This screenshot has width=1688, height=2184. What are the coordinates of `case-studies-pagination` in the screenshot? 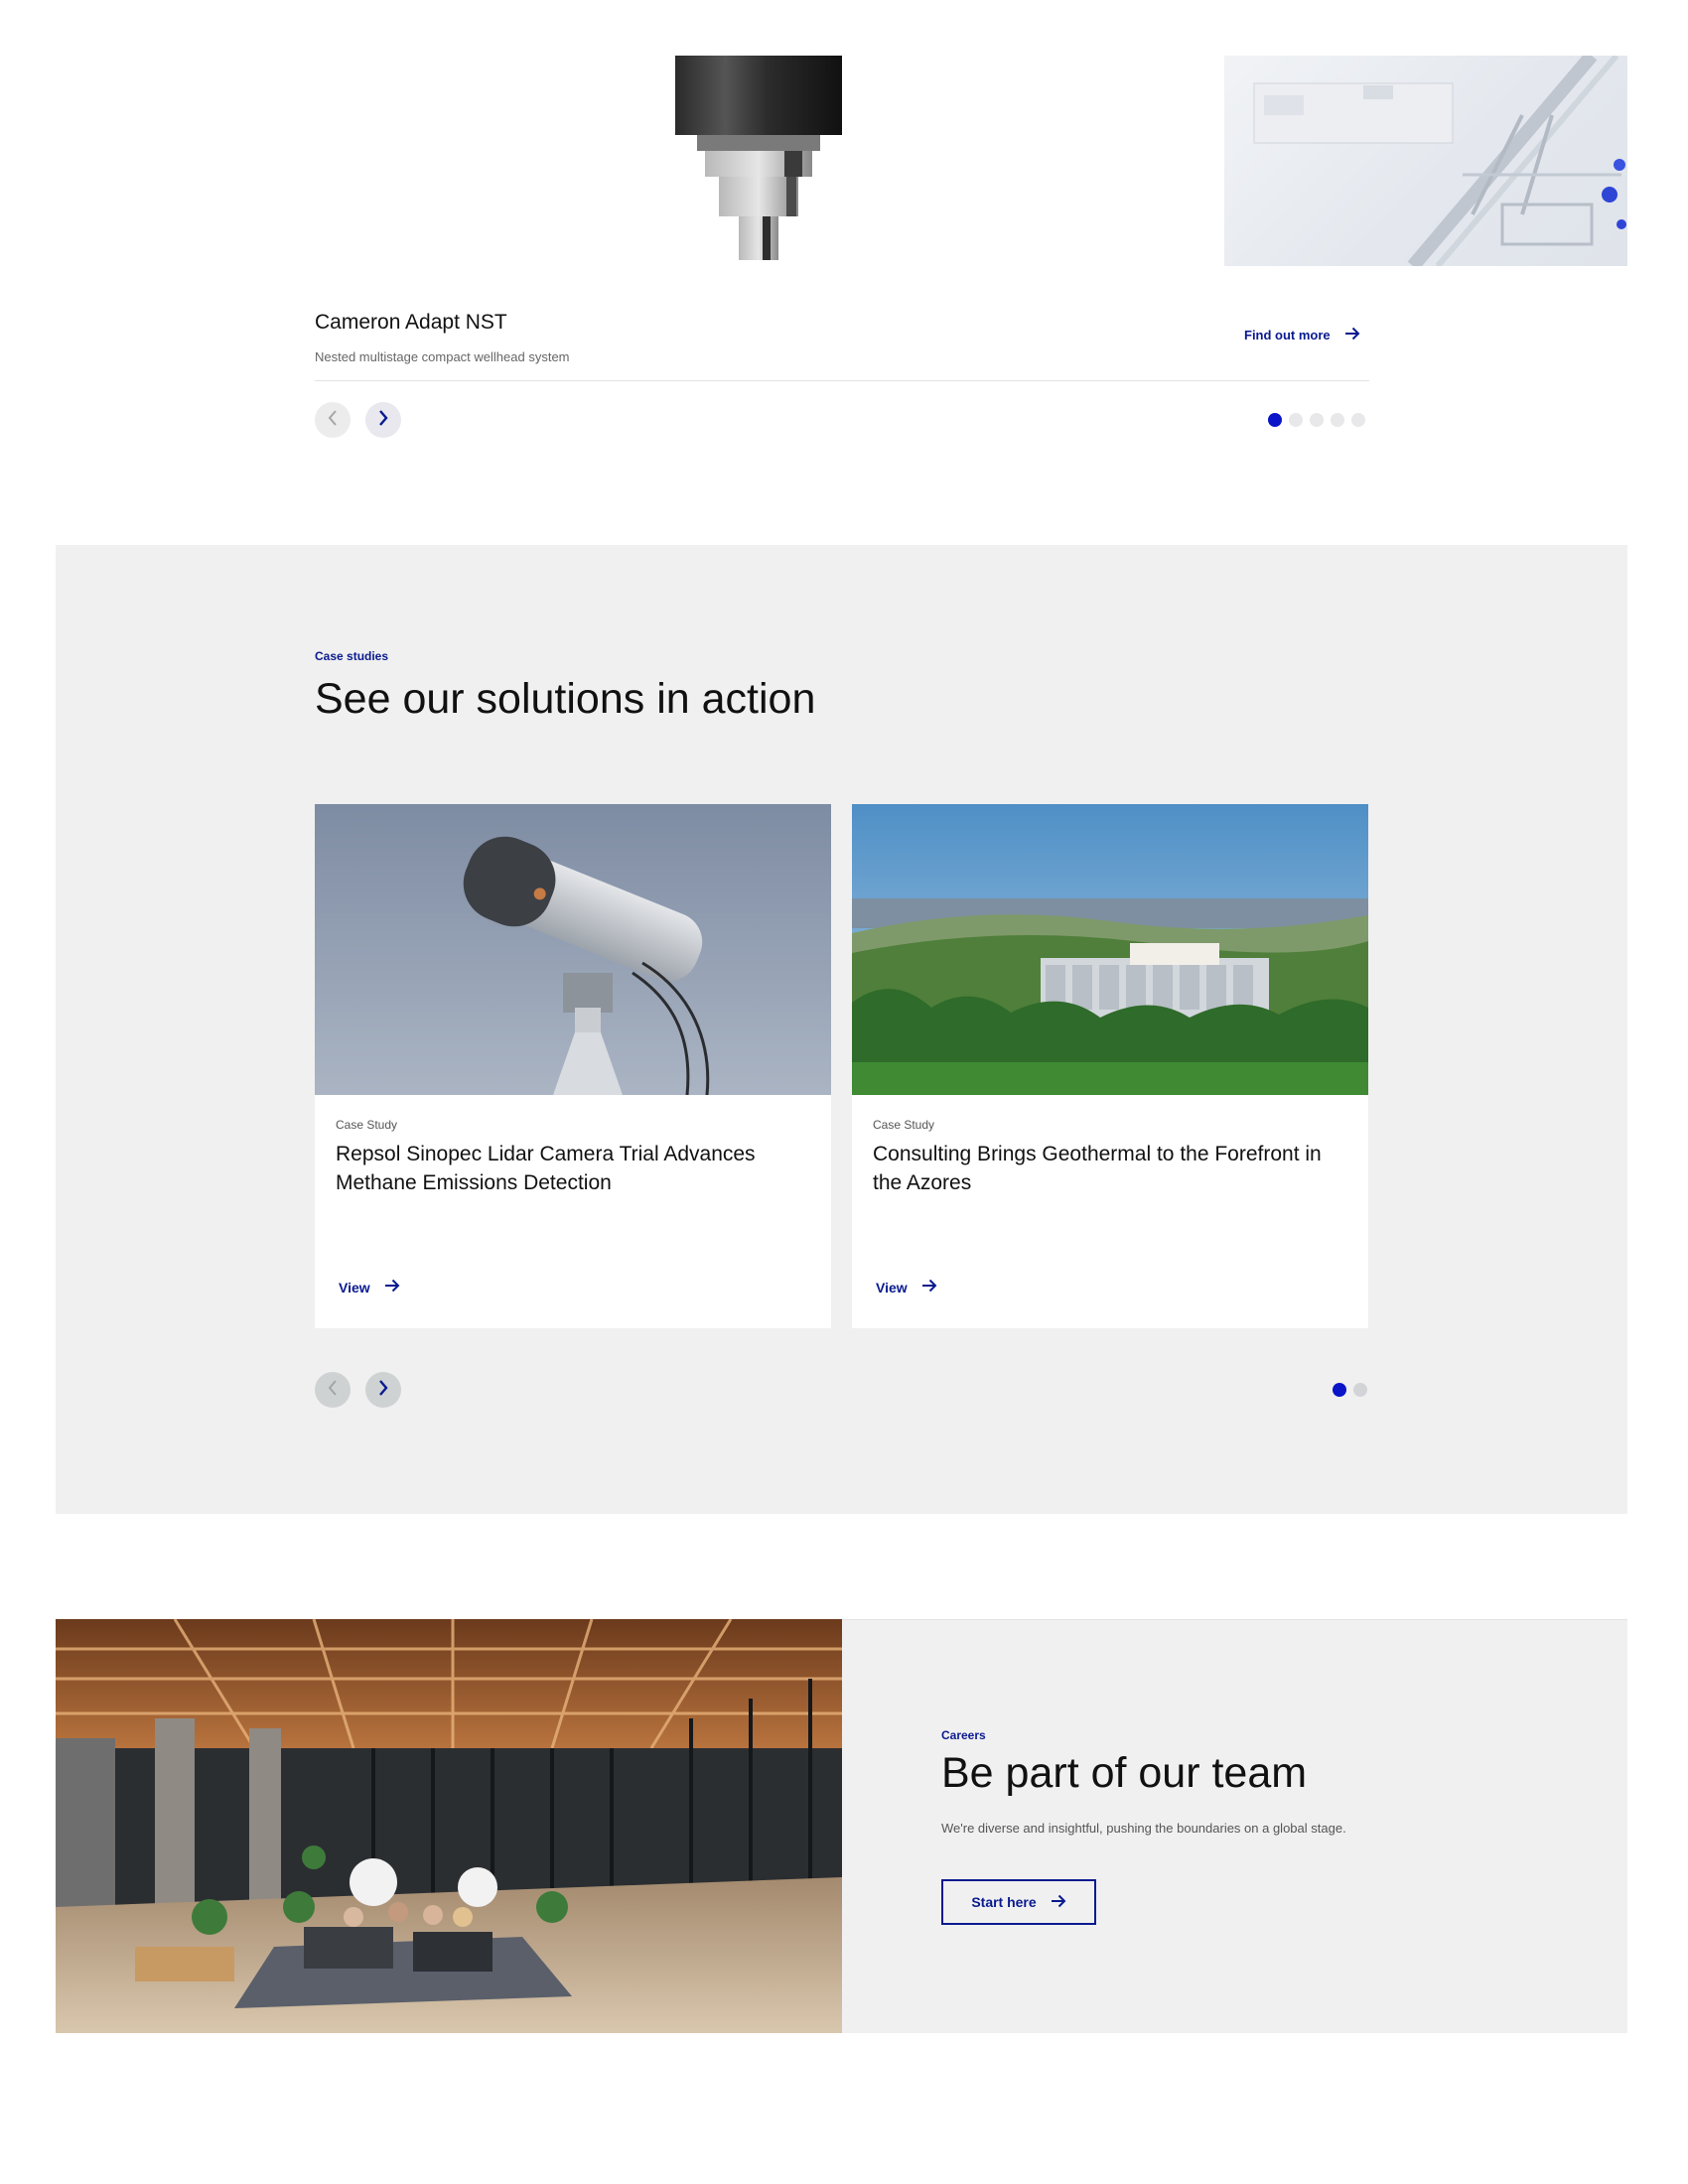 It's located at (1350, 1390).